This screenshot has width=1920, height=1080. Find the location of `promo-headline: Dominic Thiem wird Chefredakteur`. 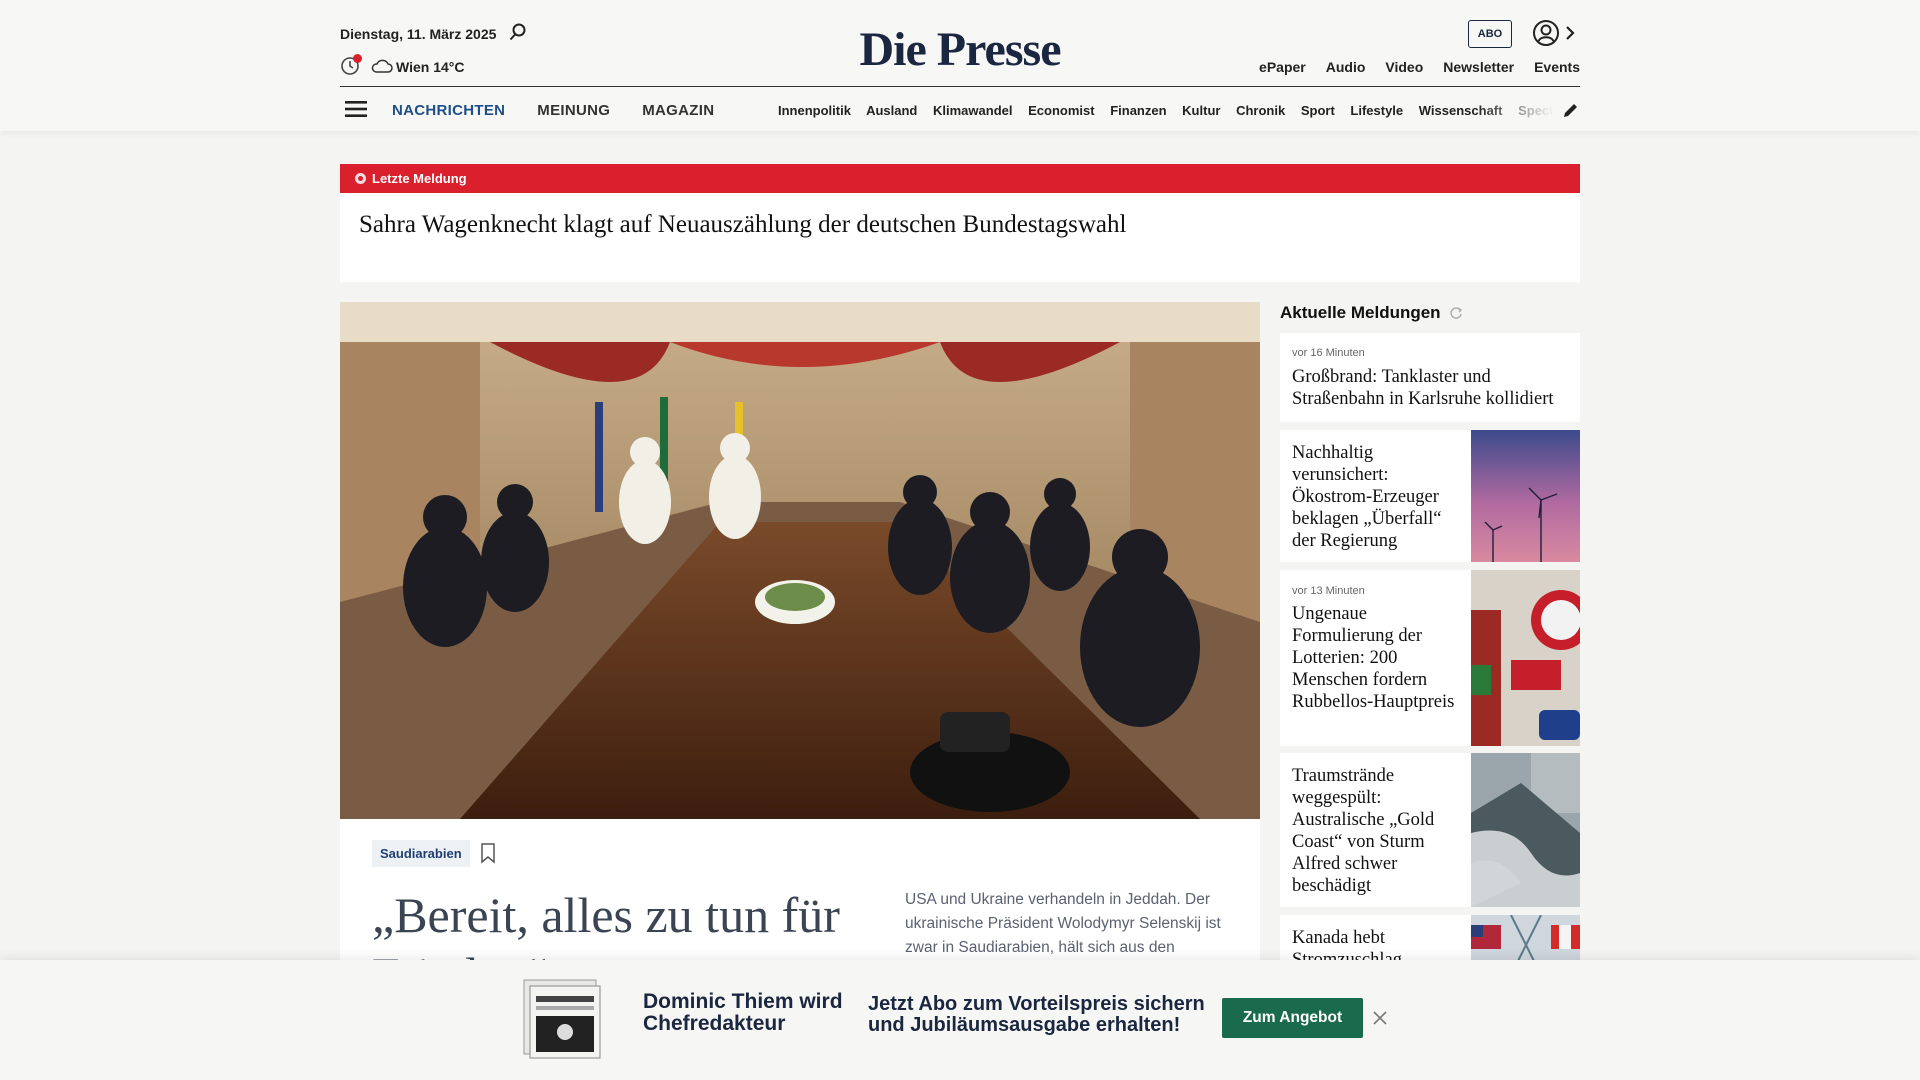

promo-headline: Dominic Thiem wird Chefredakteur is located at coordinates (743, 1012).